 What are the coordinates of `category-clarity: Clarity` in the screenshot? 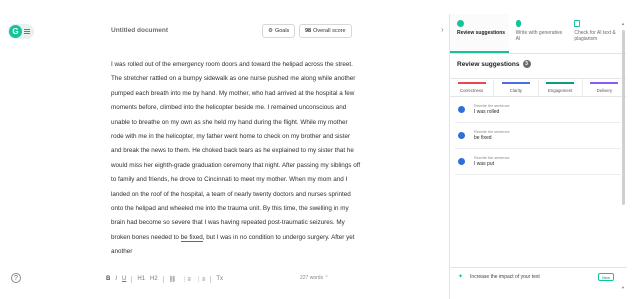 It's located at (516, 87).